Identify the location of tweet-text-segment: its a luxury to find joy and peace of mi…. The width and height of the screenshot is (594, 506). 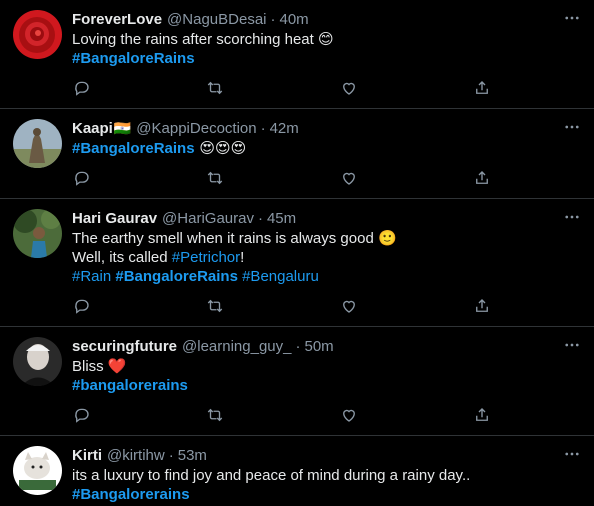
(271, 475).